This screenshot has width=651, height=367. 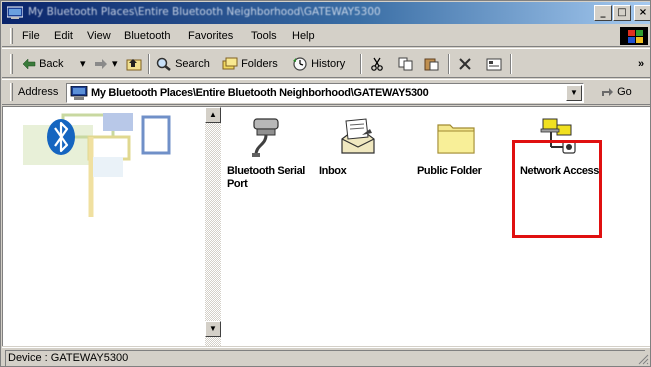 I want to click on highlight-box, so click(x=557, y=189).